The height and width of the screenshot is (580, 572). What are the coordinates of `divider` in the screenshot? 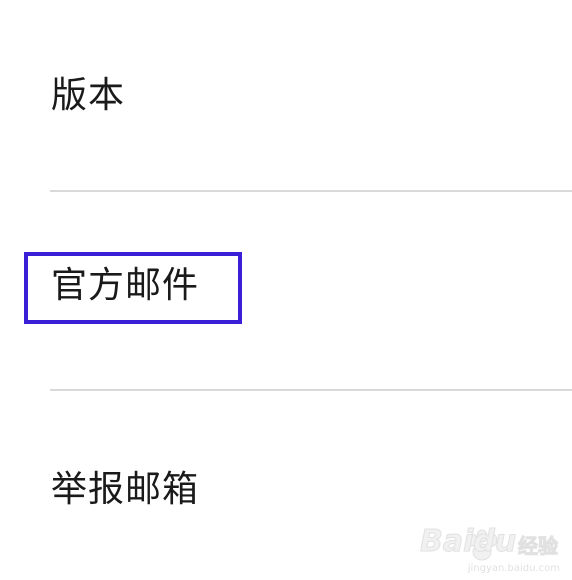 It's located at (311, 390).